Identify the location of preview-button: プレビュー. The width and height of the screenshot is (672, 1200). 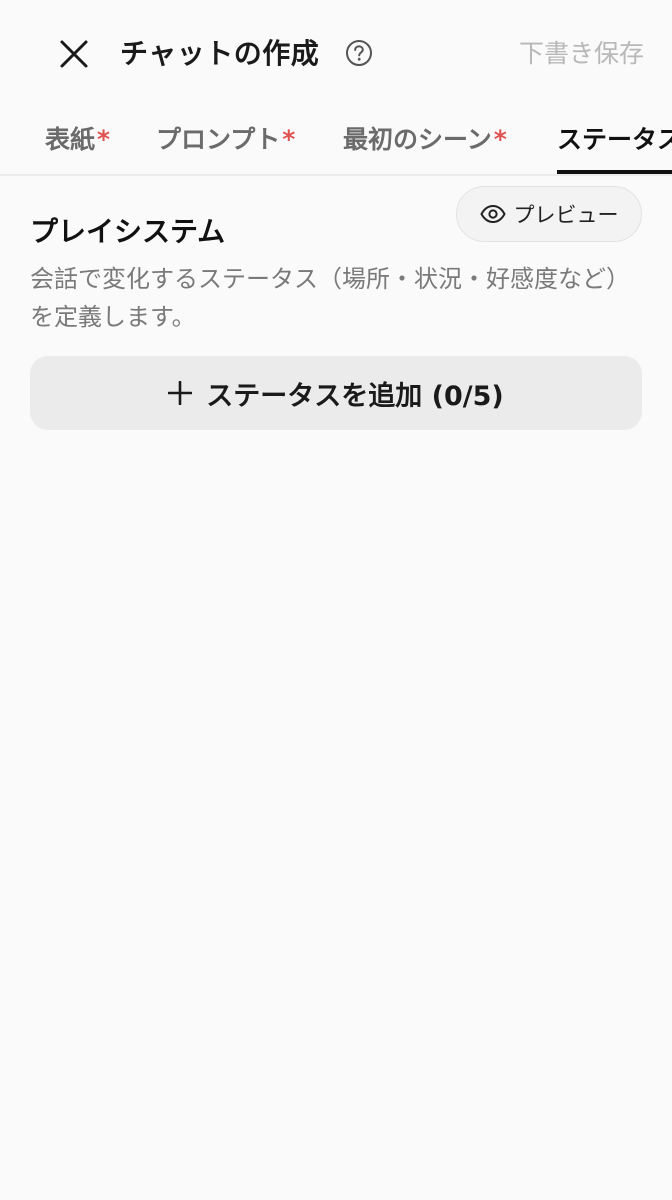
(549, 214).